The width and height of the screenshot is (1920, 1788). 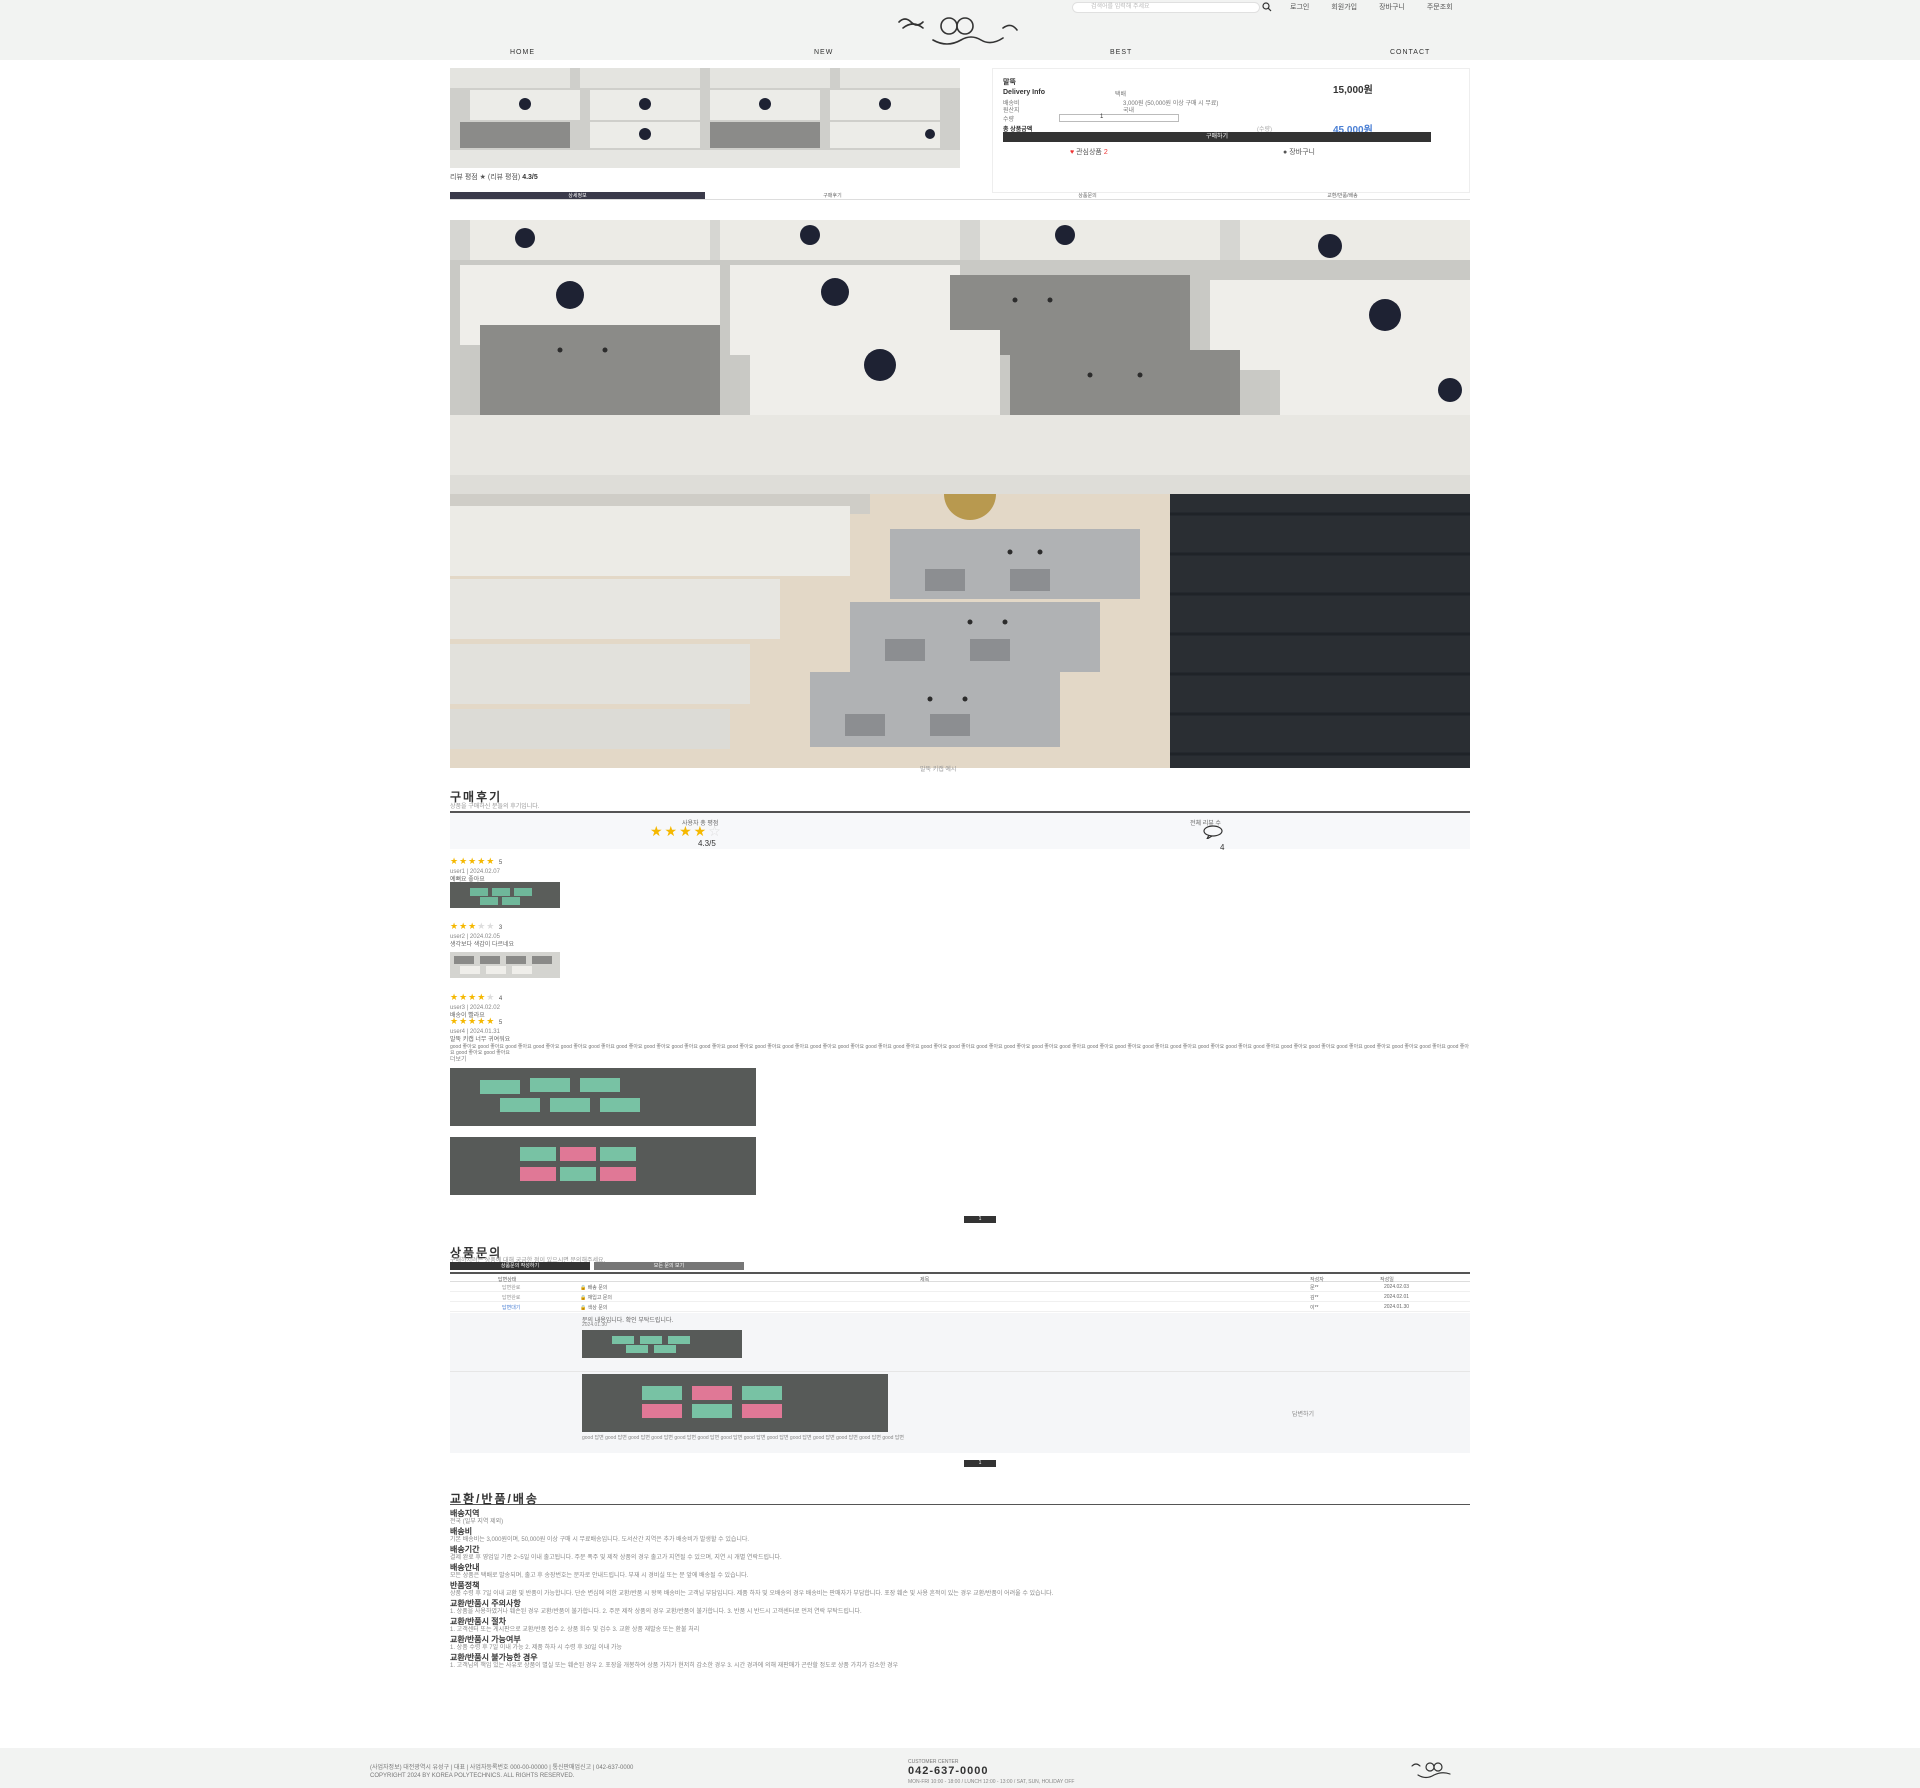 I want to click on review-body: 생각보다 색감이 다르네요, so click(x=482, y=945).